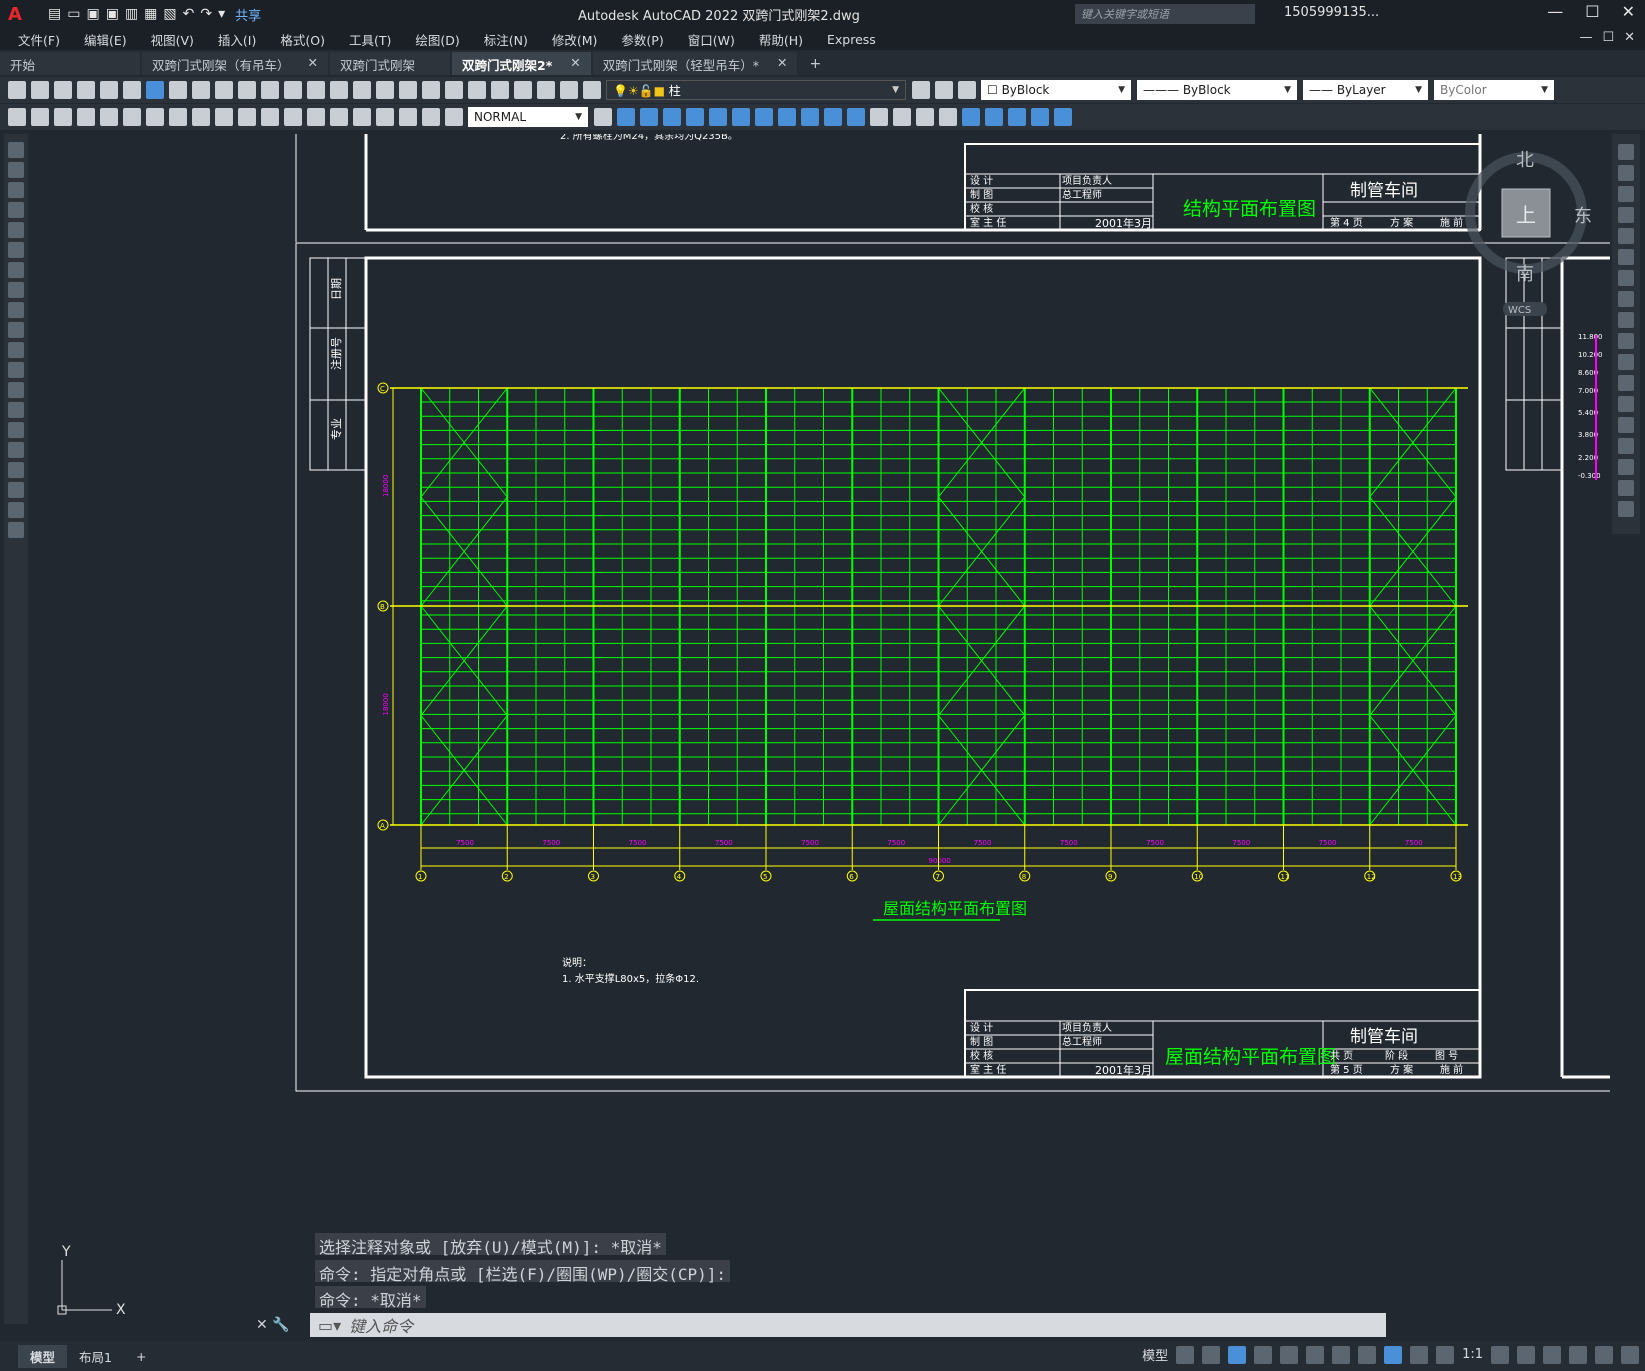 This screenshot has width=1645, height=1371. I want to click on imprint-icon, so click(879, 117).